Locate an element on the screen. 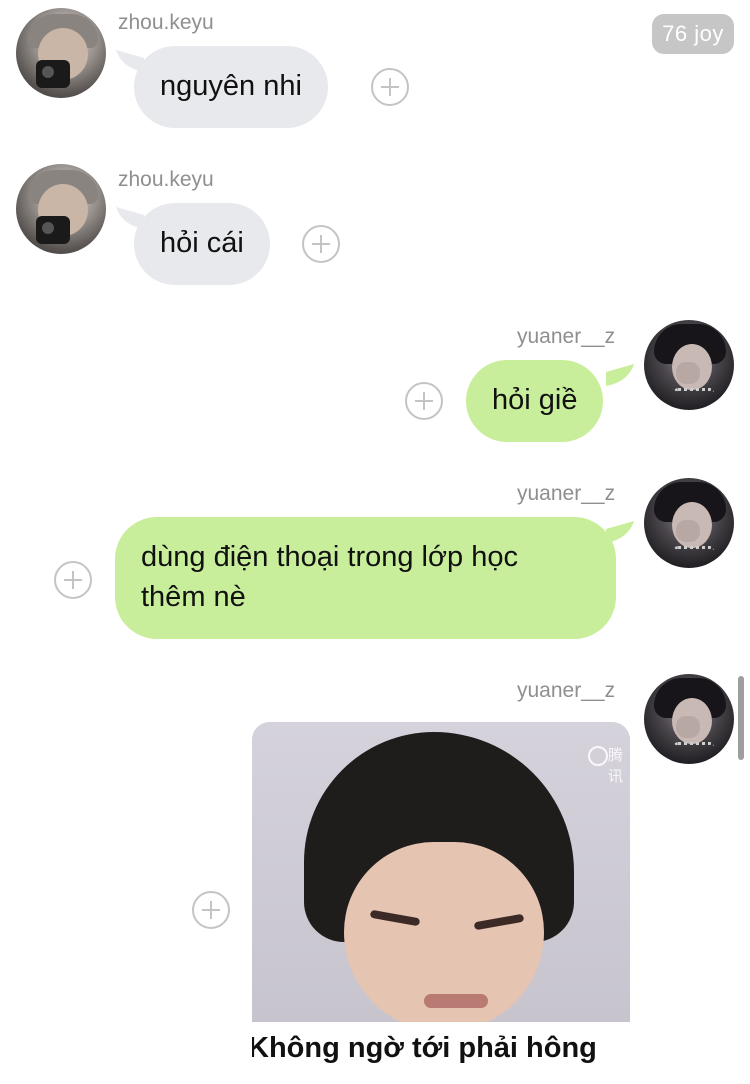  message-bubble: hỏi cái is located at coordinates (202, 244).